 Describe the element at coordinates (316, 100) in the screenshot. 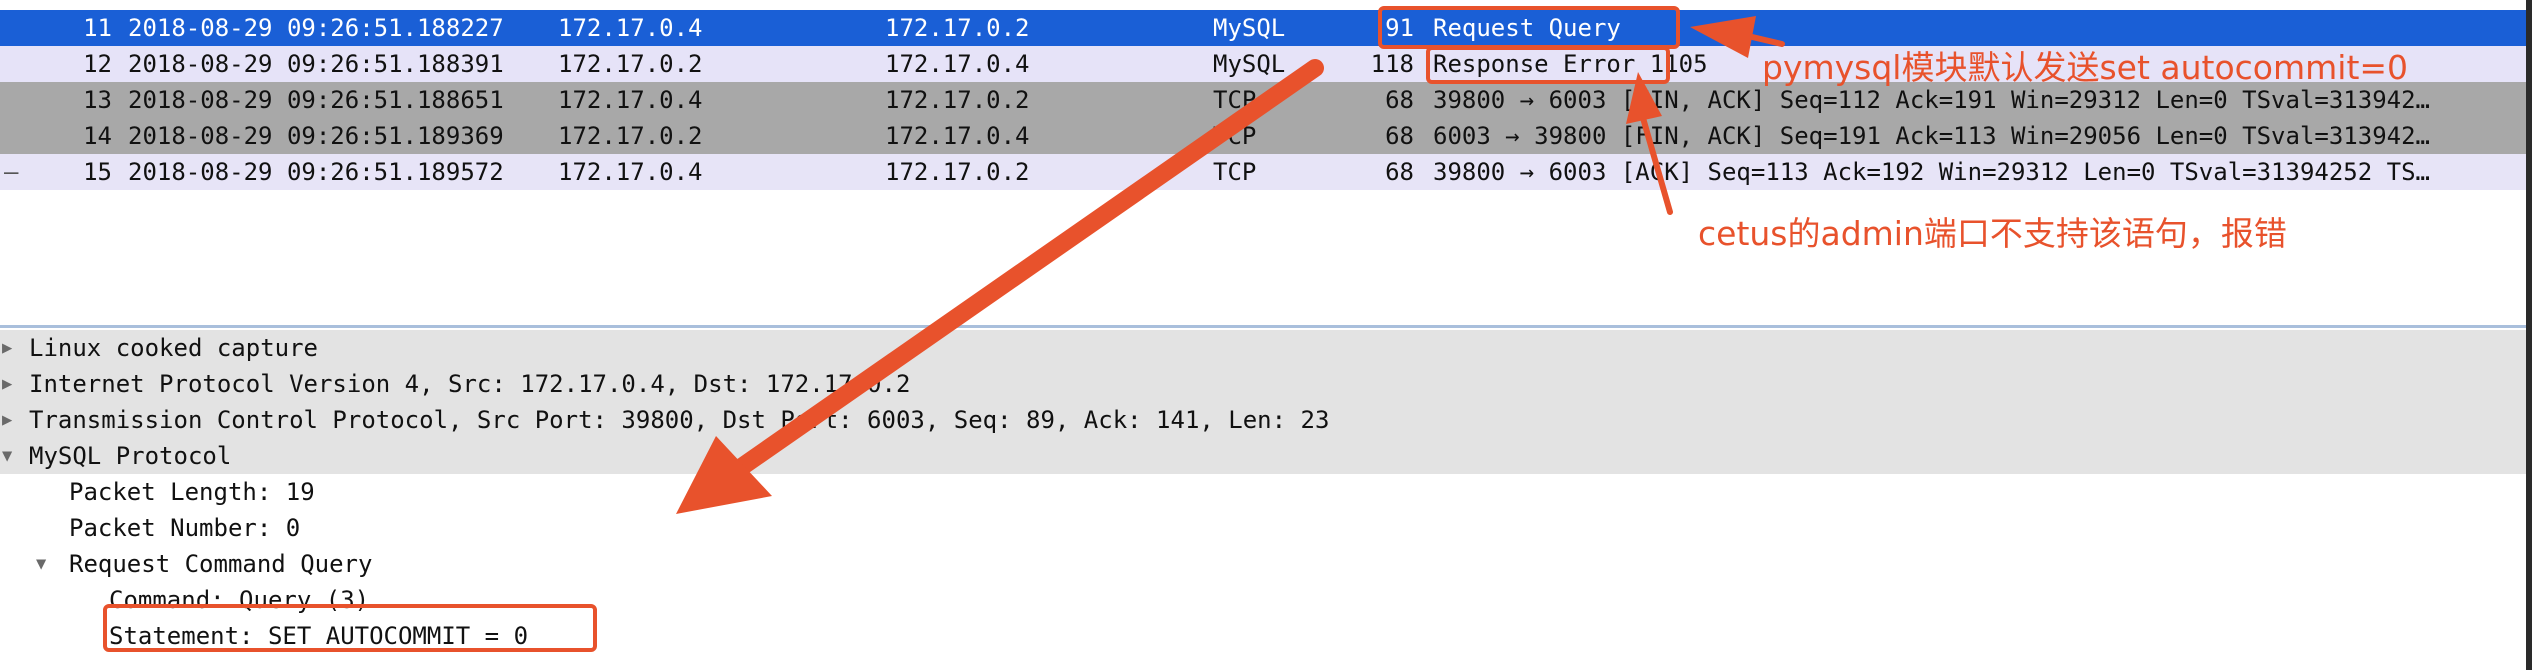

I see `packet-time: 2018-08-29 09:26:51.188651` at that location.